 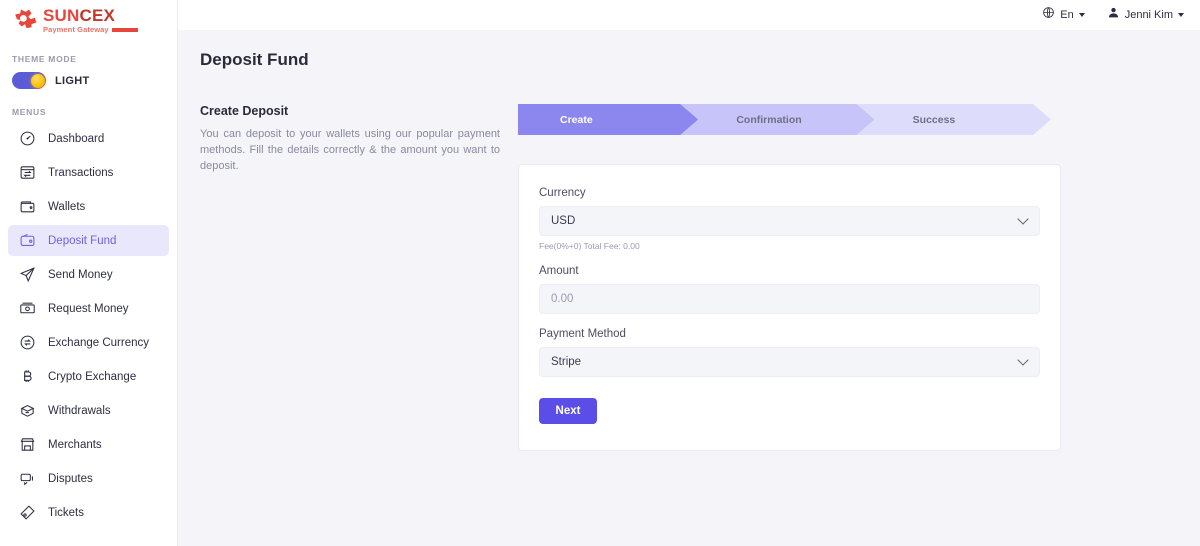 I want to click on brand-name: SUNCEX, so click(x=79, y=15).